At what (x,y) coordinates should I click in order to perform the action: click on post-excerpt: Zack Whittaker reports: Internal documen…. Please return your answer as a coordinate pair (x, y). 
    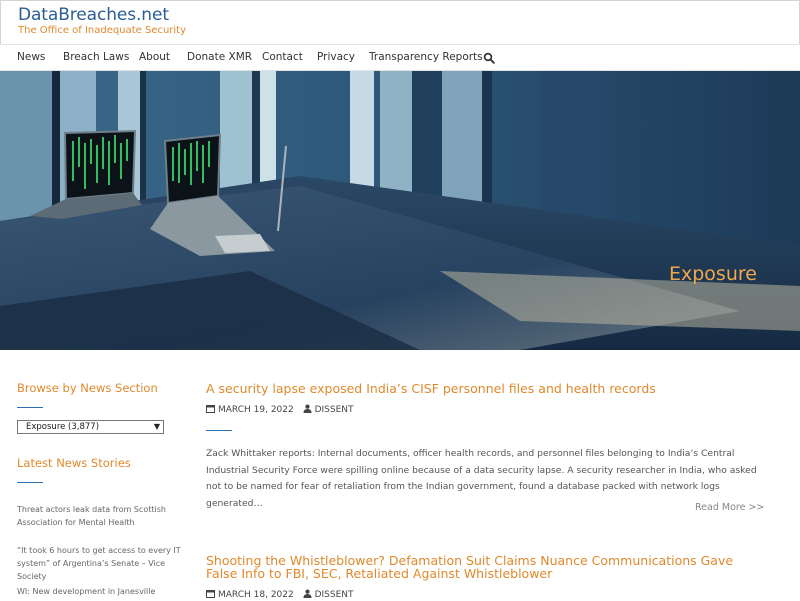
    Looking at the image, I should click on (481, 478).